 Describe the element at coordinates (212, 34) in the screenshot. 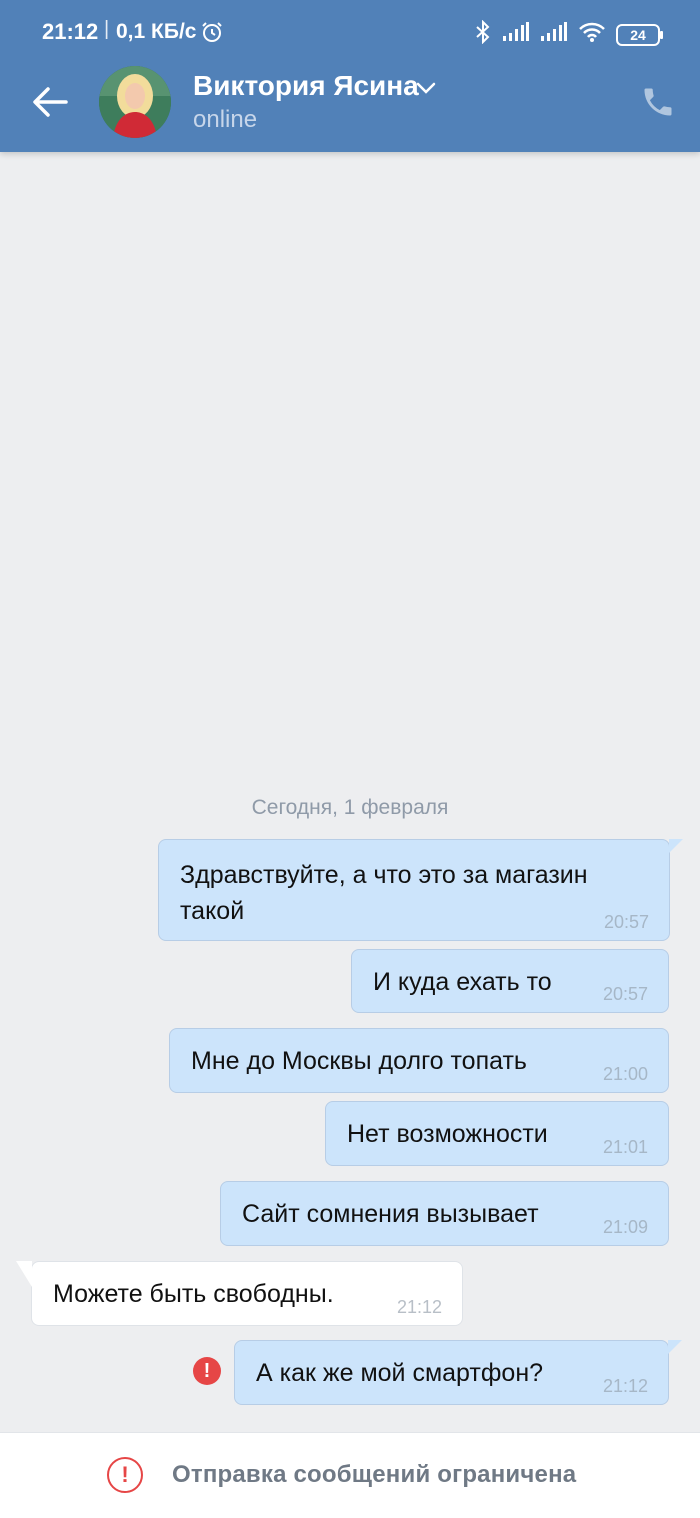

I see `alarm-icon` at that location.